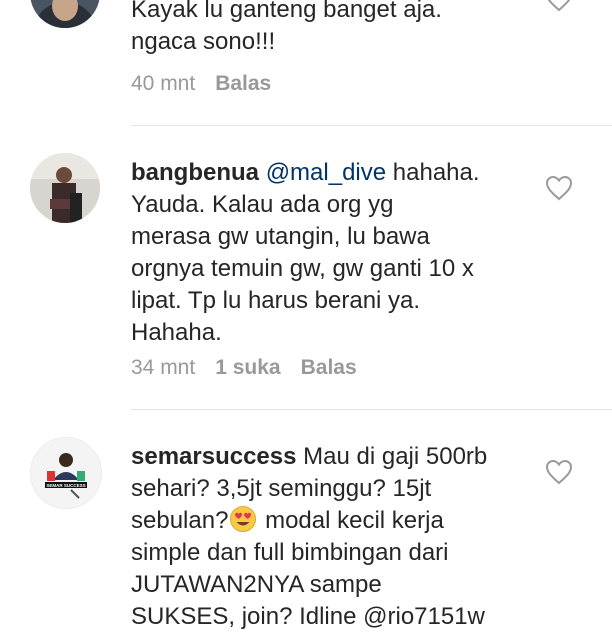  Describe the element at coordinates (211, 84) in the screenshot. I see `comment-meta: 40 mnt Balas` at that location.